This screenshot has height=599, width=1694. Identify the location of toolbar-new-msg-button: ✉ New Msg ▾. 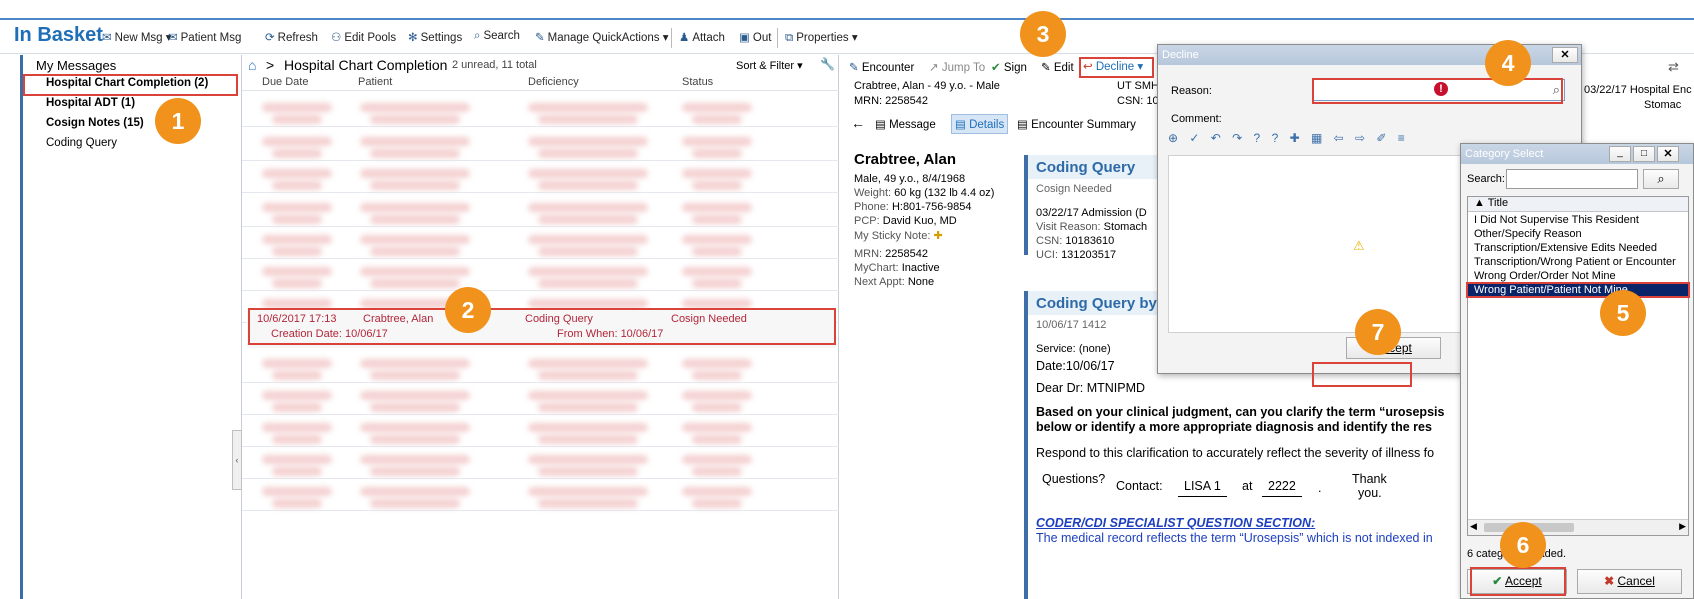
(137, 37).